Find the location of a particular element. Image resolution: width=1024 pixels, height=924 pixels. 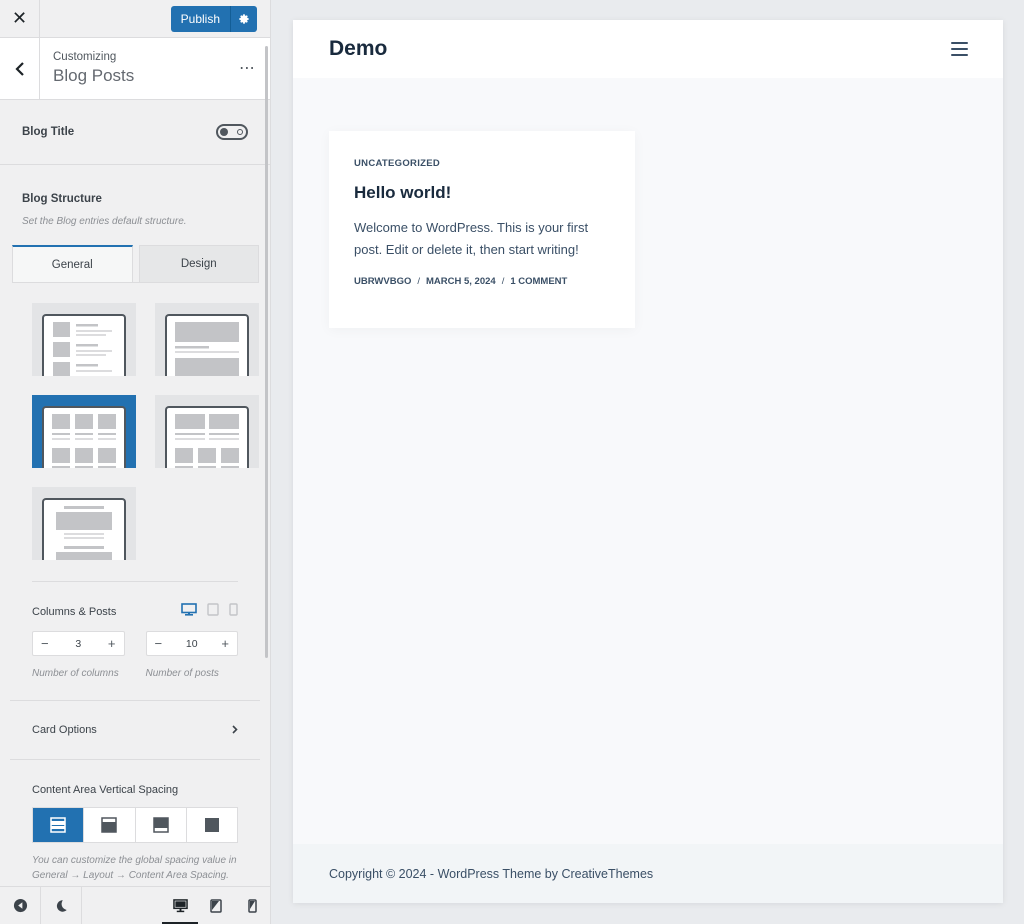

post-title: Hello world! is located at coordinates (482, 193).